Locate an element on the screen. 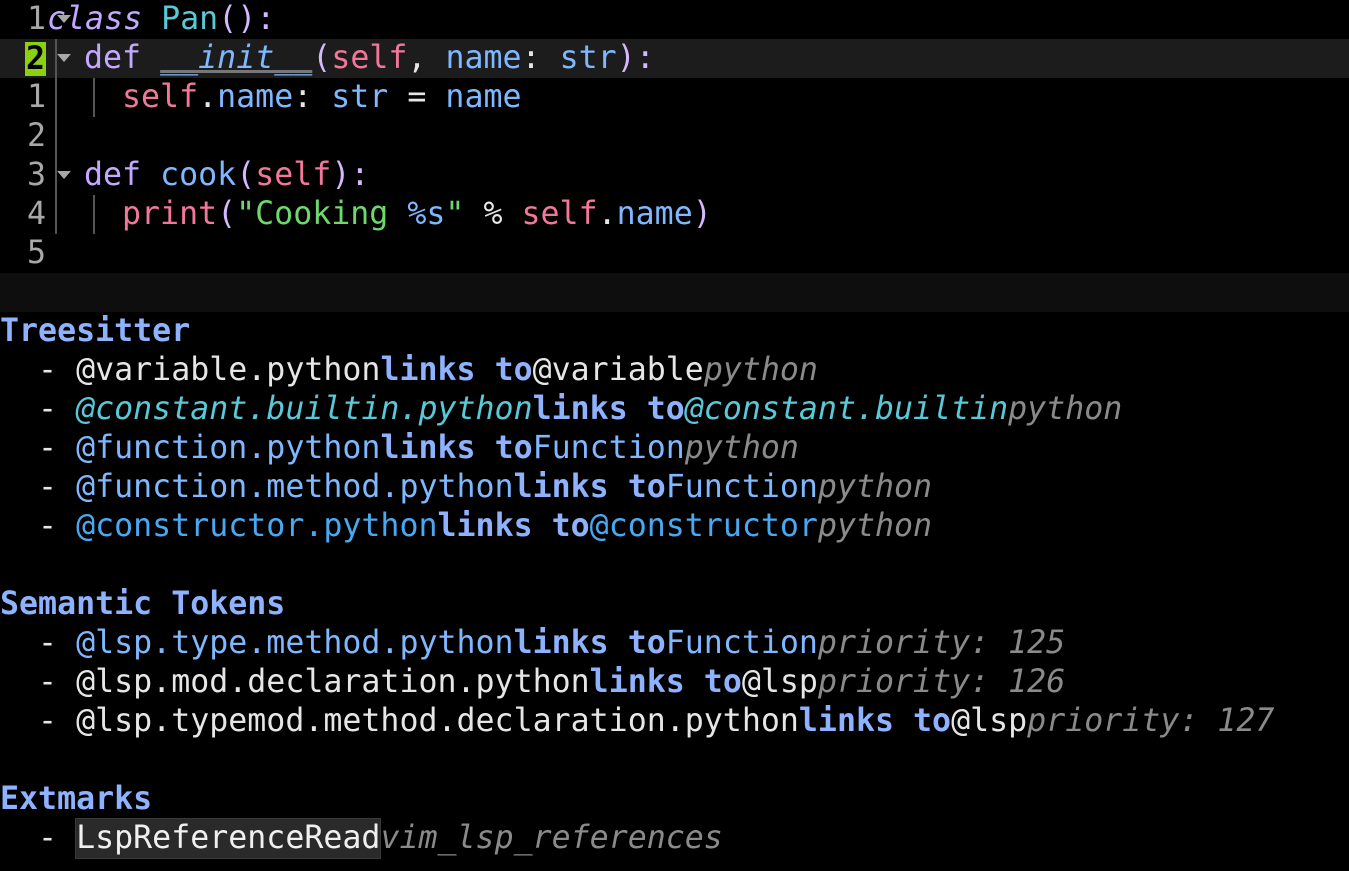 This screenshot has width=1349, height=871. code-line: 4 print("Cooking %s" % self.name) is located at coordinates (674, 214).